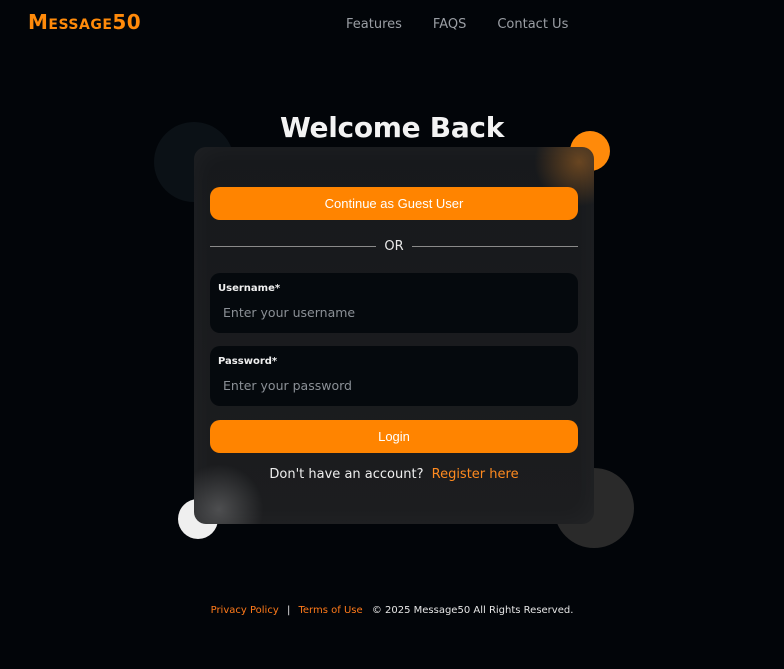 The image size is (784, 669). Describe the element at coordinates (84, 22) in the screenshot. I see `brand-logo: Message50` at that location.